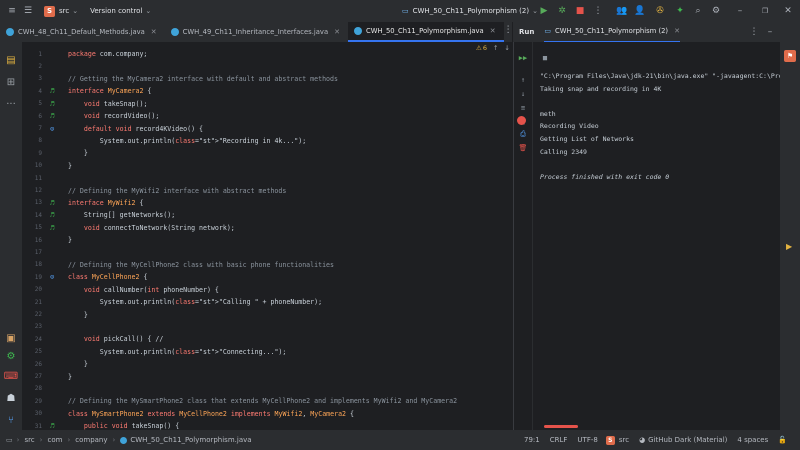 The width and height of the screenshot is (800, 450). What do you see at coordinates (523, 95) in the screenshot?
I see `scroll-down-icon: ↓` at bounding box center [523, 95].